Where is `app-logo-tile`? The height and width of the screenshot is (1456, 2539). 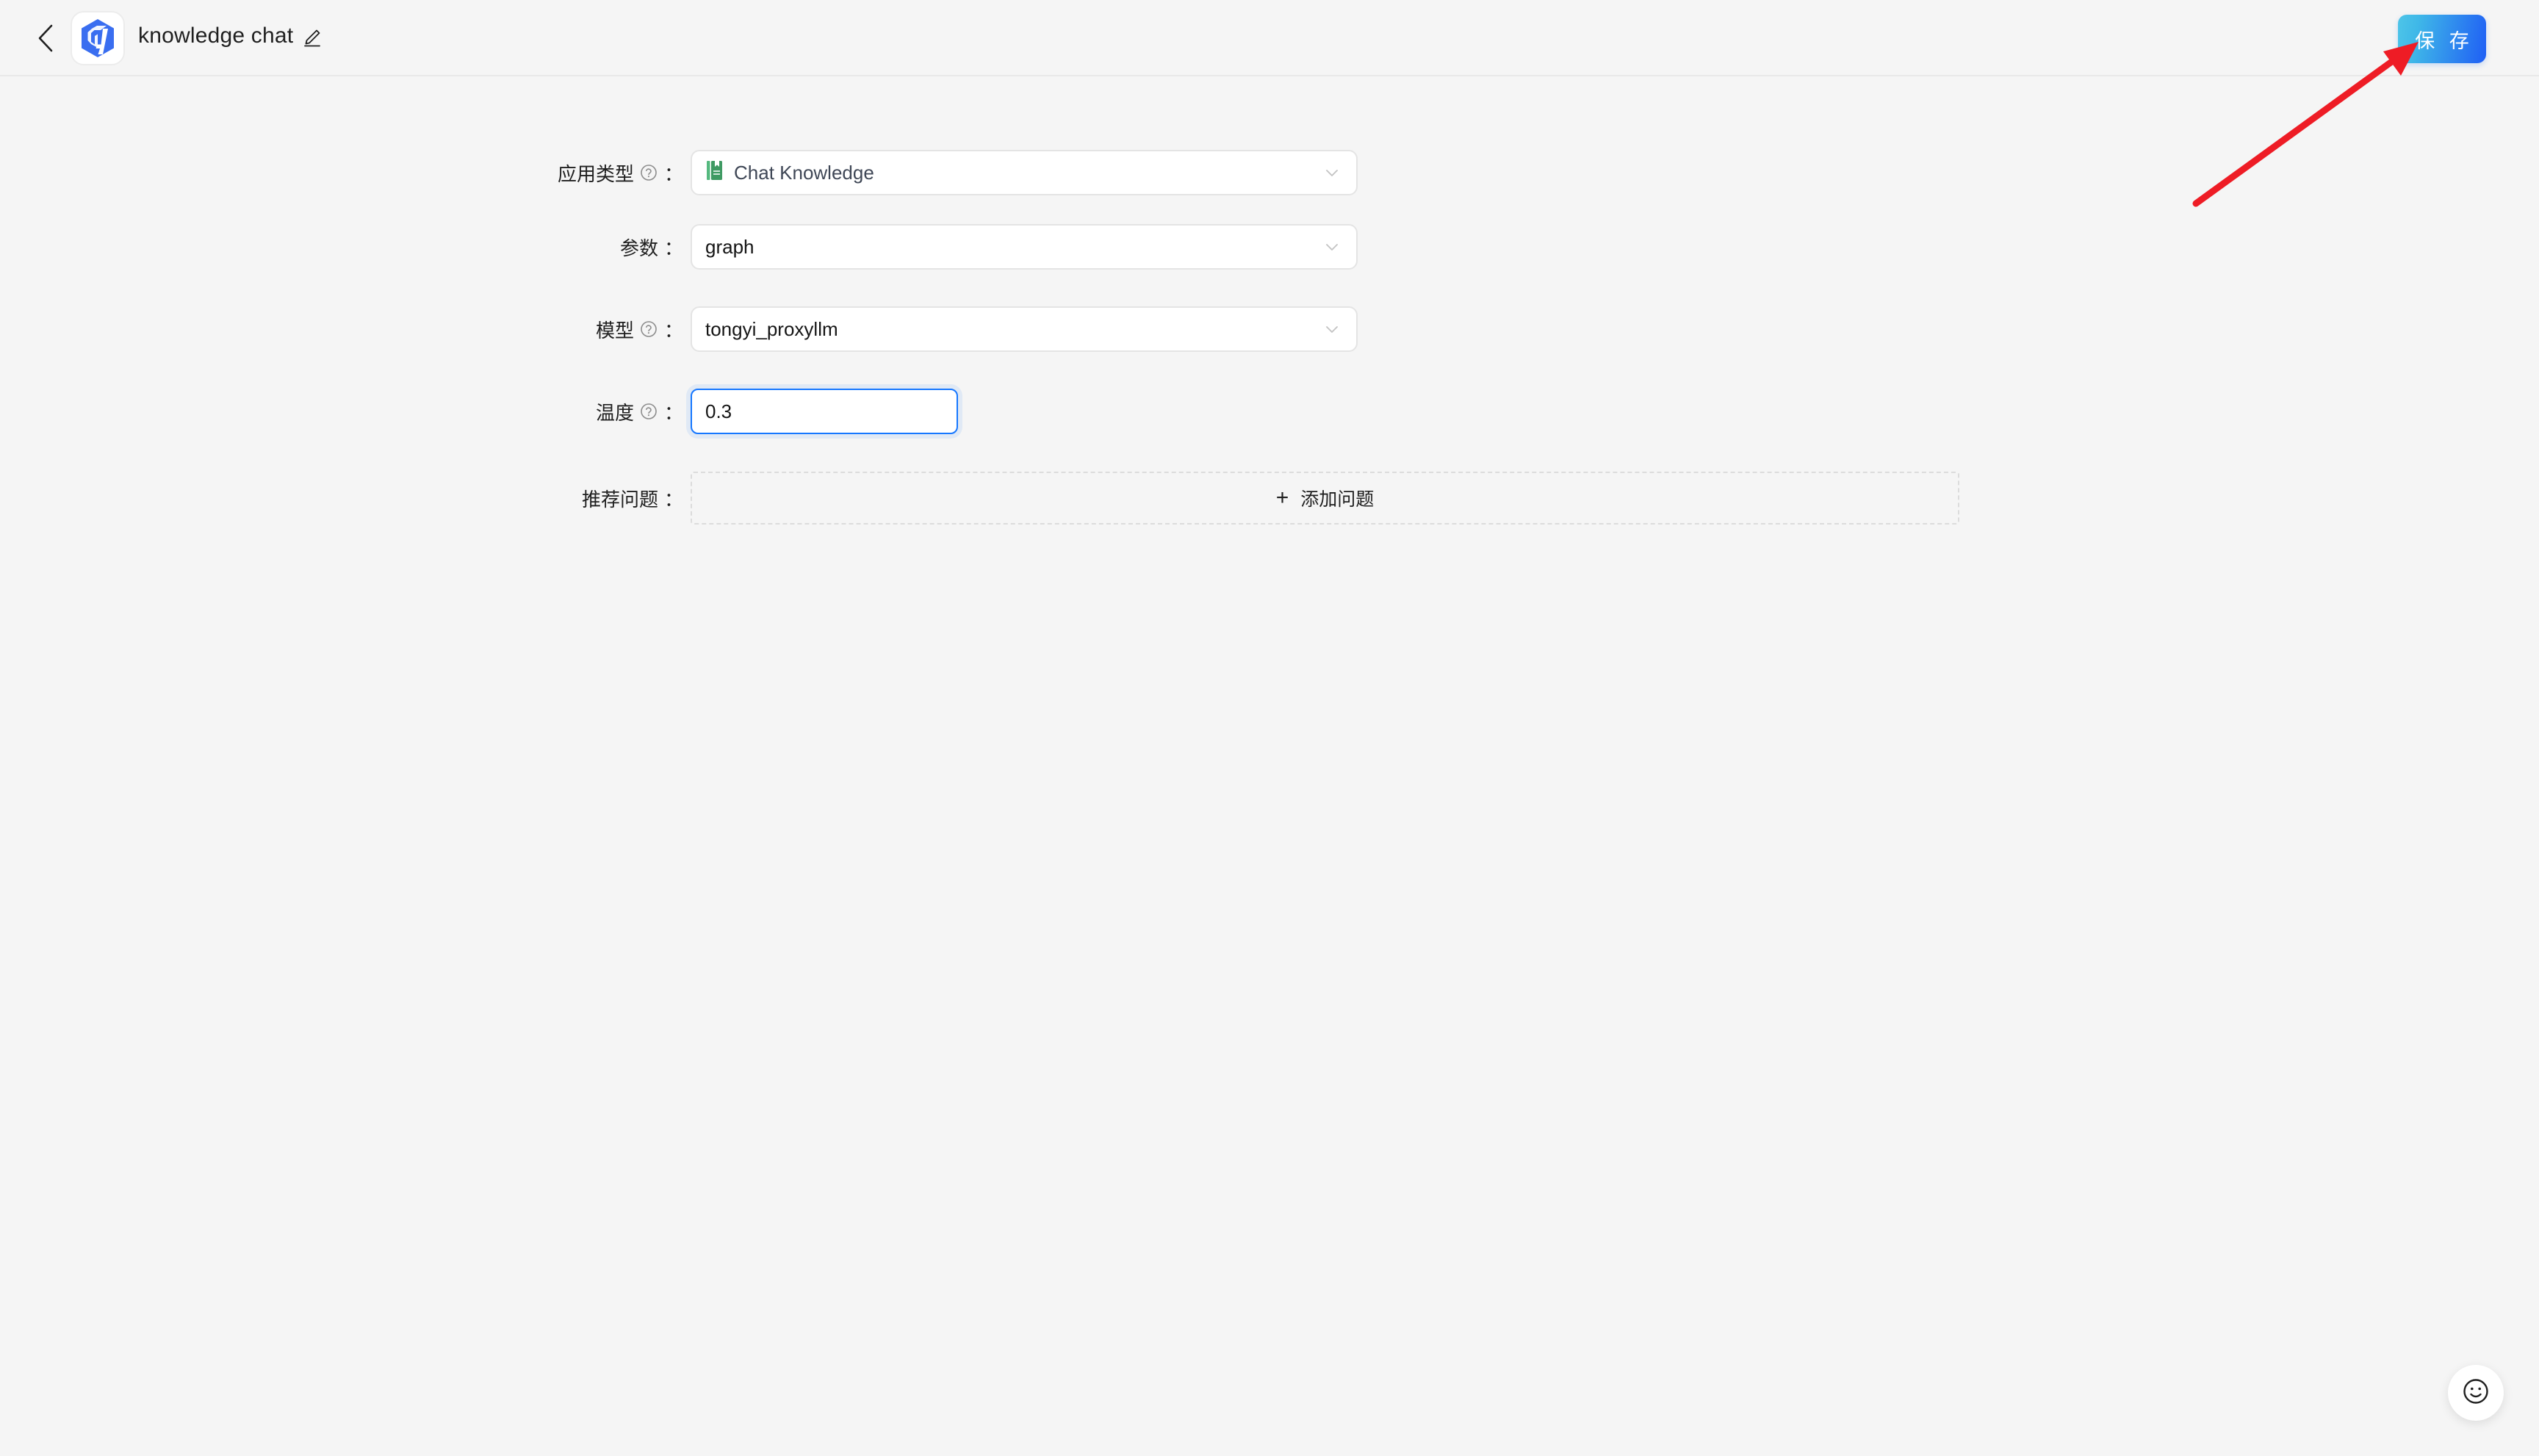
app-logo-tile is located at coordinates (98, 38).